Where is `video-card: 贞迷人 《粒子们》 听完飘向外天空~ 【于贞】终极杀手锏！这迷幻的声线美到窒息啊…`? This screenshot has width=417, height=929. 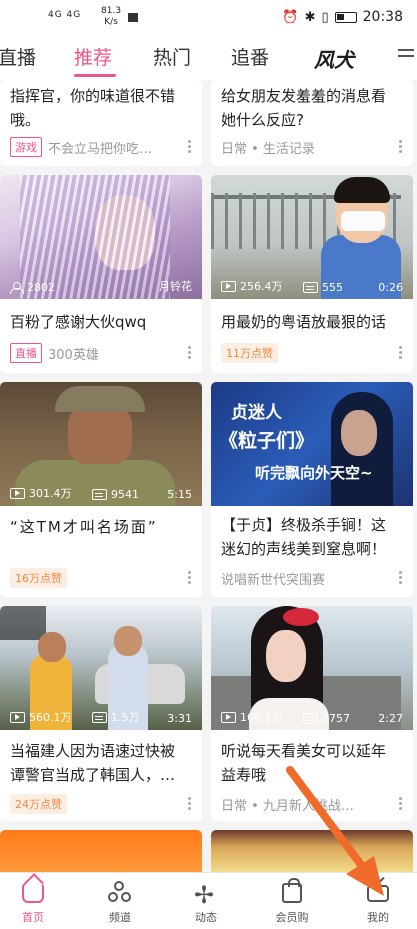
video-card: 贞迷人 《粒子们》 听完飘向外天空~ 【于贞】终极杀手锏！这迷幻的声线美到窒息啊… is located at coordinates (312, 489).